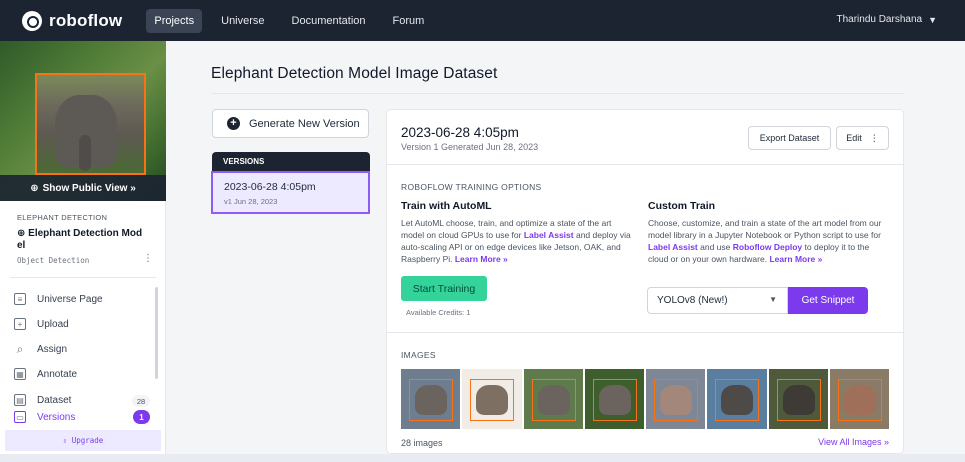  I want to click on sidebar-item-label: Annotate, so click(57, 374).